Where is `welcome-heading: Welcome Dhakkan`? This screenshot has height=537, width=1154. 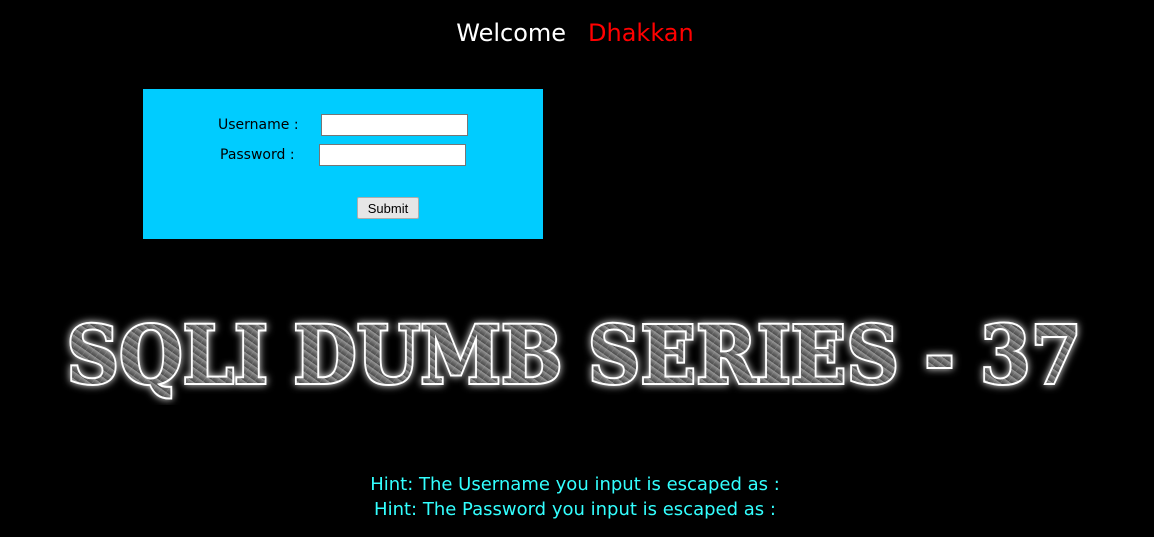 welcome-heading: Welcome Dhakkan is located at coordinates (575, 33).